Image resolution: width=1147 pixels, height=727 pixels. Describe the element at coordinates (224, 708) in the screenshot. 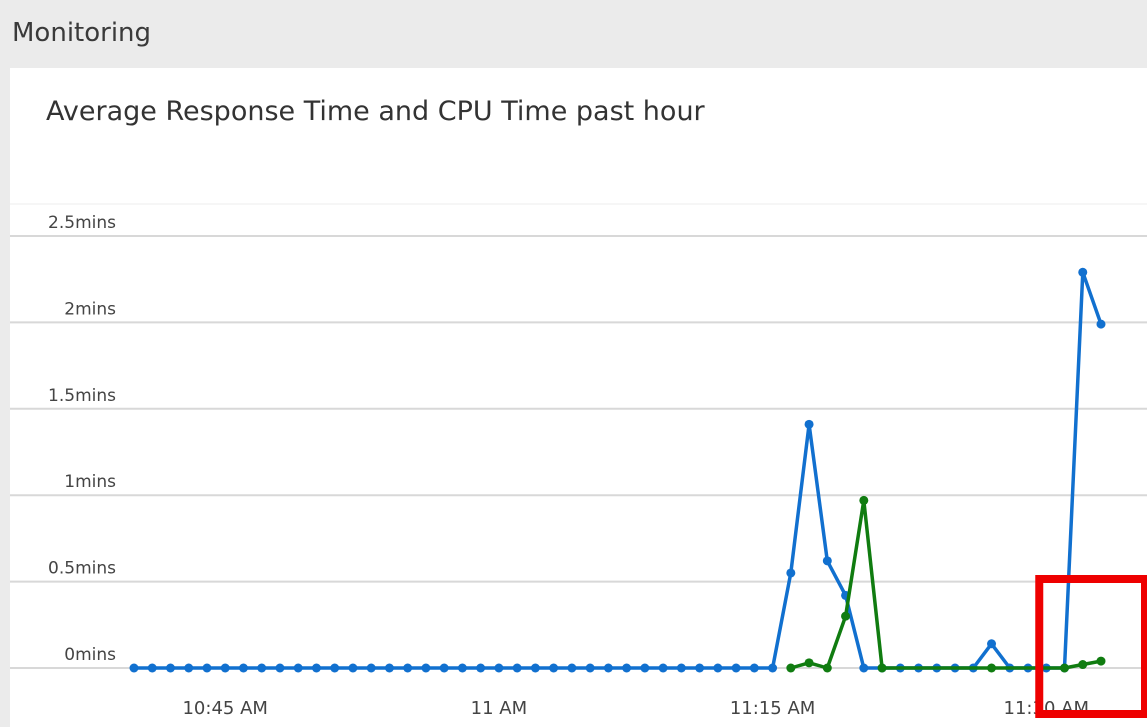

I see `x-tick-label: 10:45 AM` at that location.